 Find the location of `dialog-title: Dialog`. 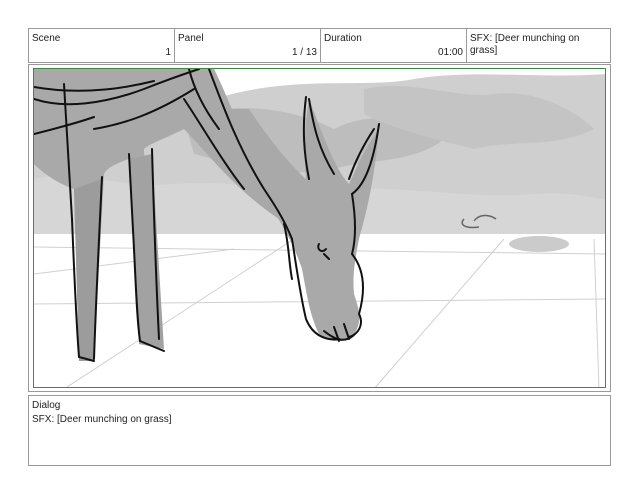

dialog-title: Dialog is located at coordinates (46, 405).